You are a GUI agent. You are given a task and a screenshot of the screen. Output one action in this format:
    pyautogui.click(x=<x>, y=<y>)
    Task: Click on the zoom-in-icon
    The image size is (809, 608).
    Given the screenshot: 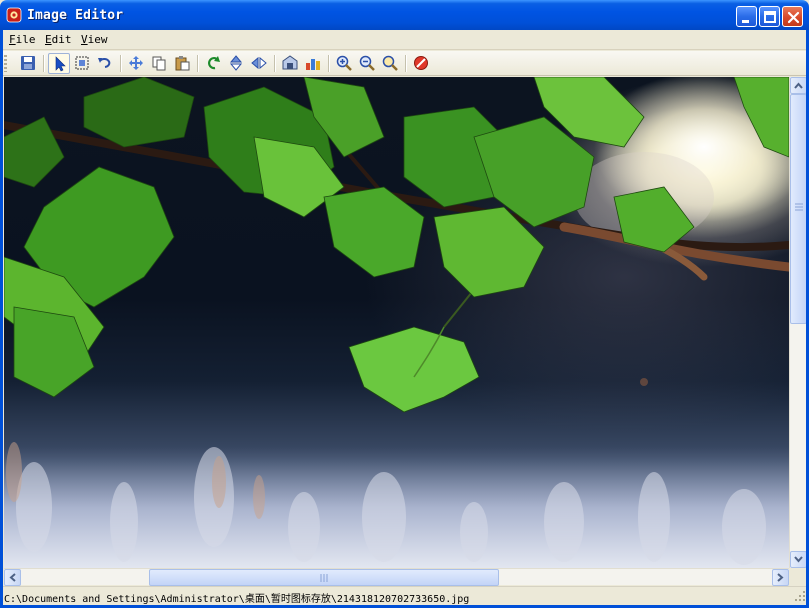 What is the action you would take?
    pyautogui.click(x=344, y=63)
    